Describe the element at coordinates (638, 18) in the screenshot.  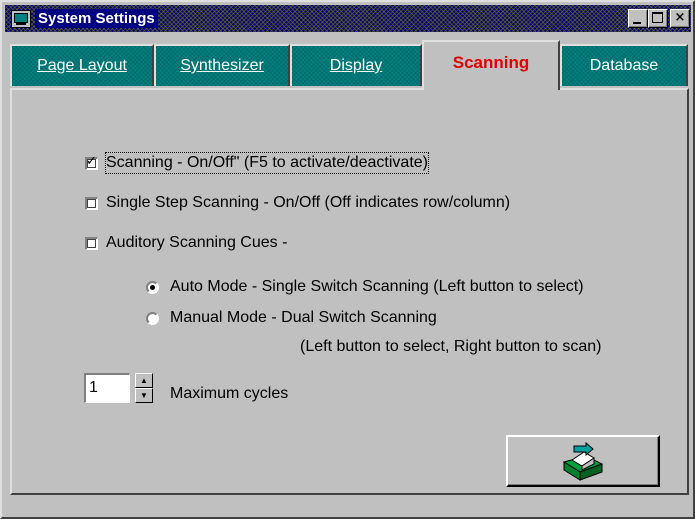
I see `minimize-button` at that location.